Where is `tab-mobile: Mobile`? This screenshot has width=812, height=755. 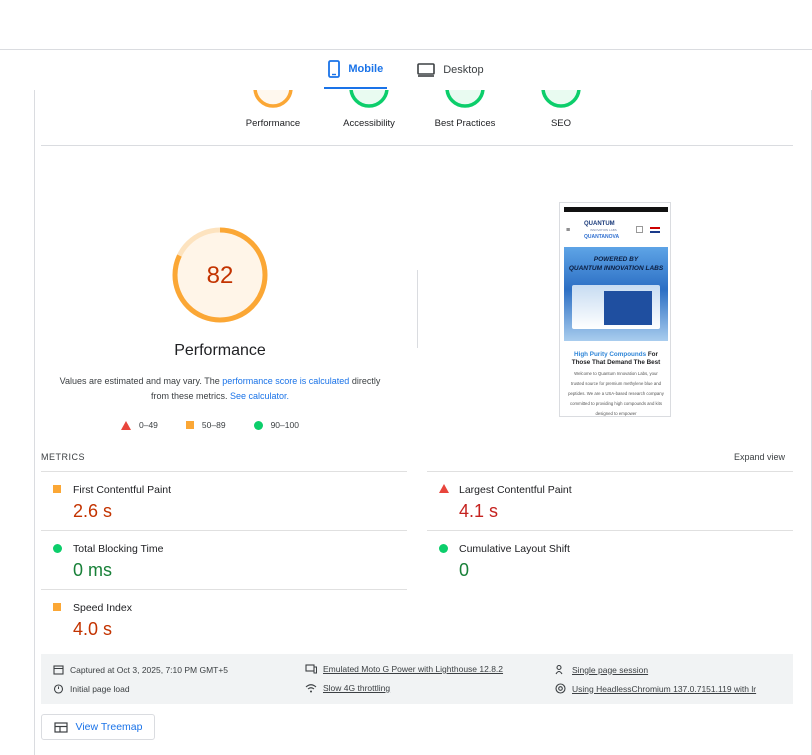
tab-mobile: Mobile is located at coordinates (356, 69).